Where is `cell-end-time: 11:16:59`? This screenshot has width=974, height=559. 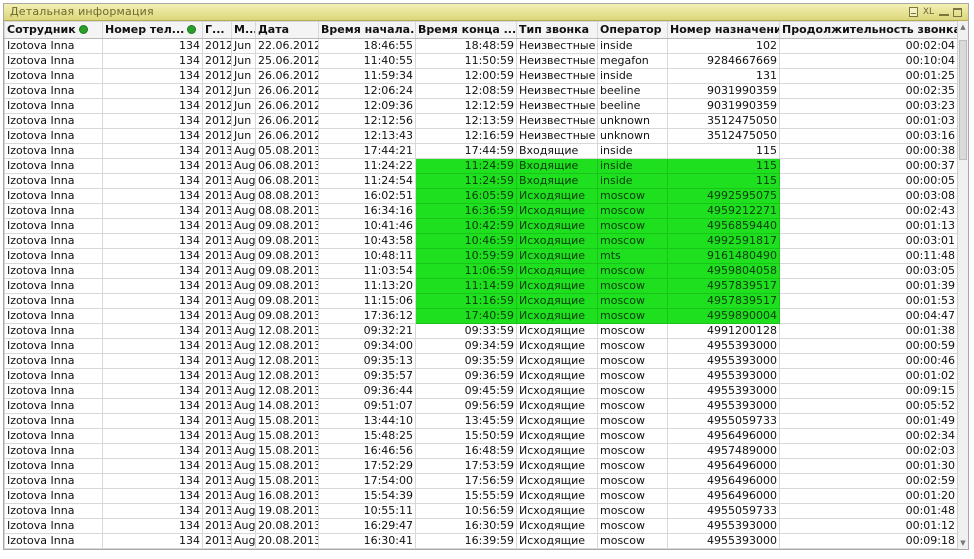 cell-end-time: 11:16:59 is located at coordinates (466, 301).